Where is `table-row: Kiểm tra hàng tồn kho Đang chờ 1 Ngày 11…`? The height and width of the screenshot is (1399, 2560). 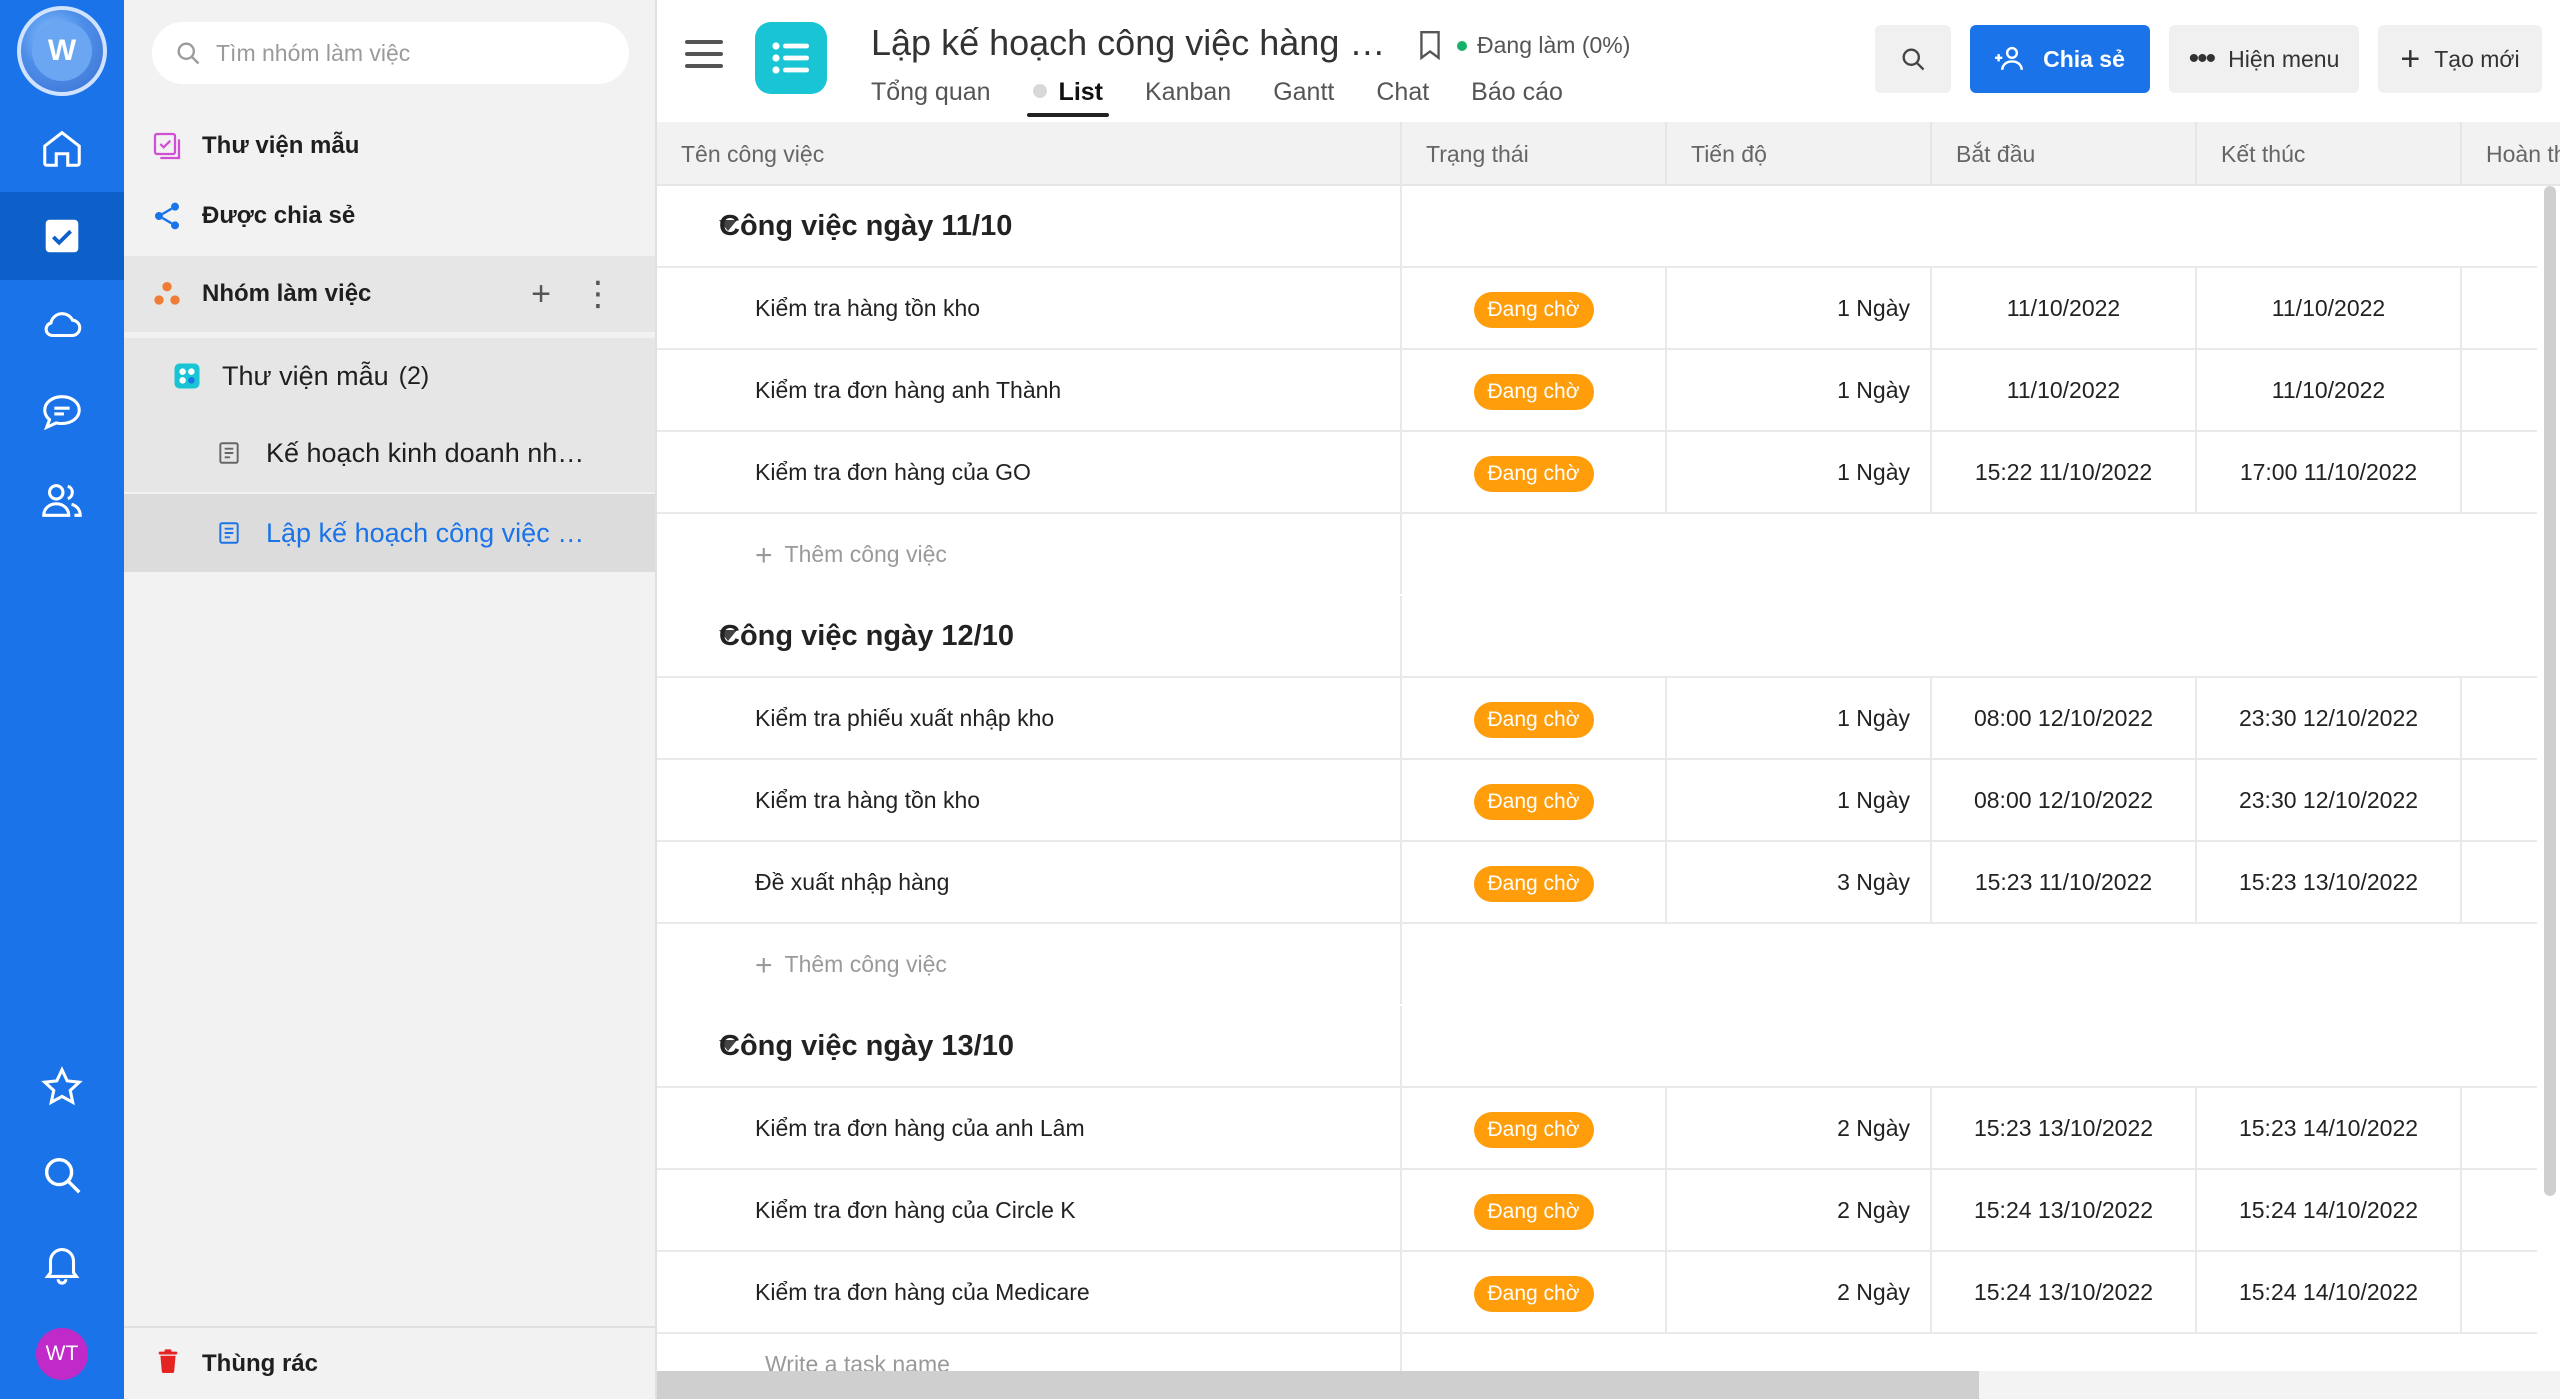
table-row: Kiểm tra hàng tồn kho Đang chờ 1 Ngày 11… is located at coordinates (1597, 309).